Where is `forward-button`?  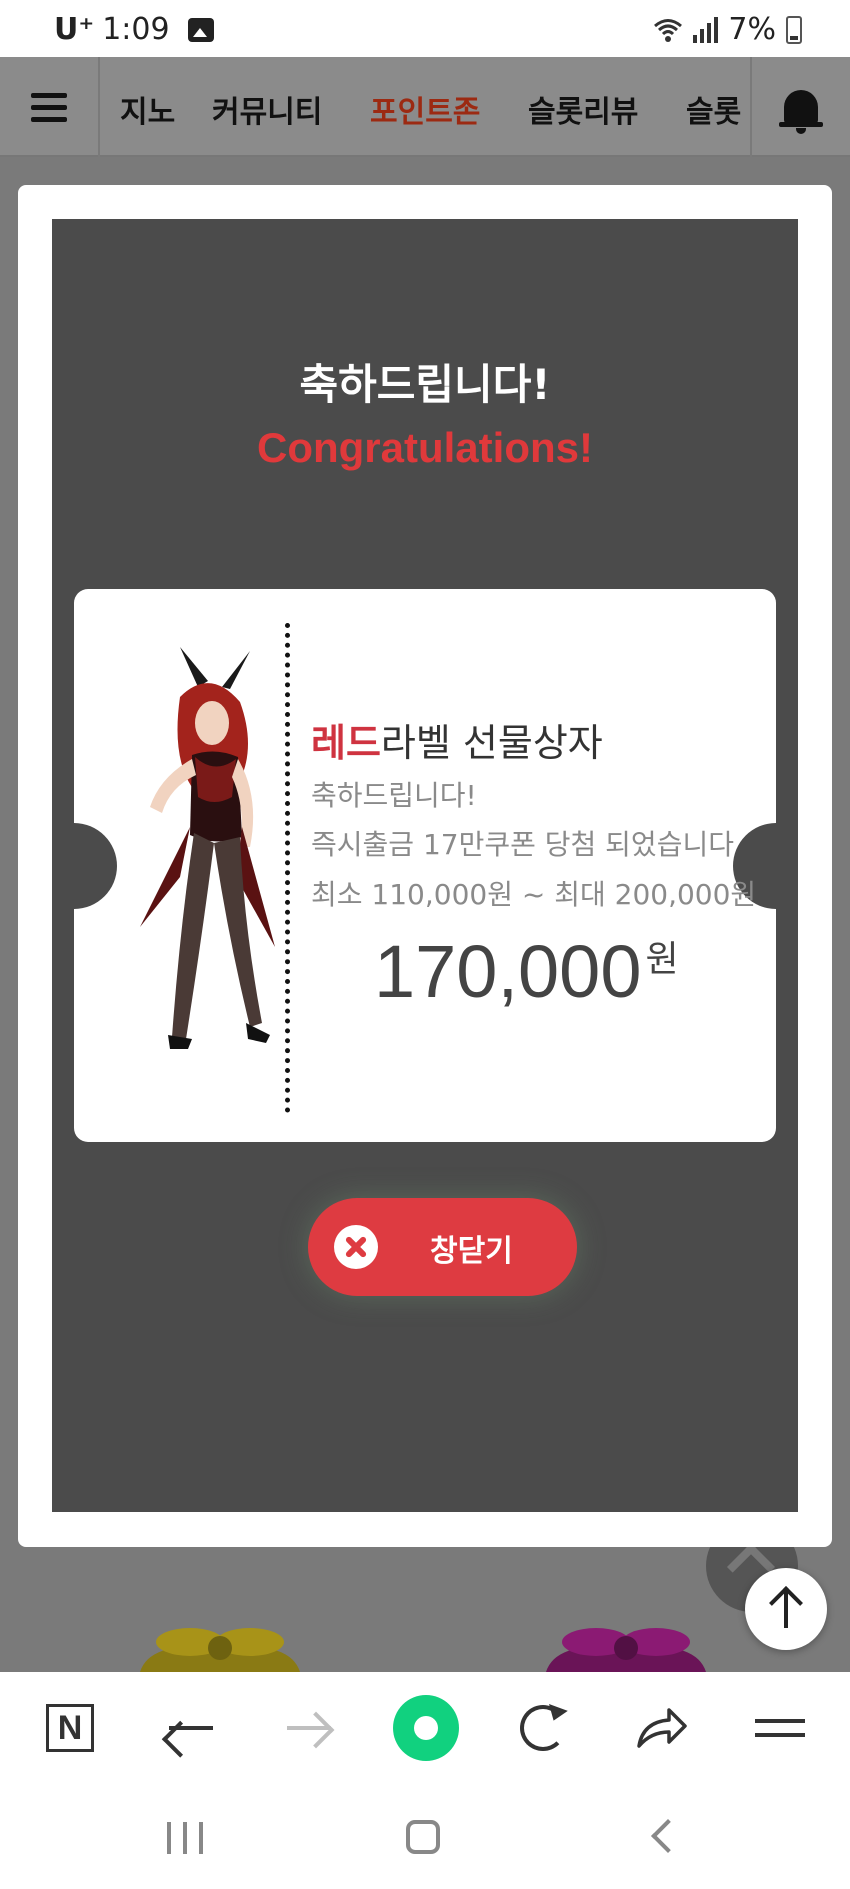 forward-button is located at coordinates (309, 1728).